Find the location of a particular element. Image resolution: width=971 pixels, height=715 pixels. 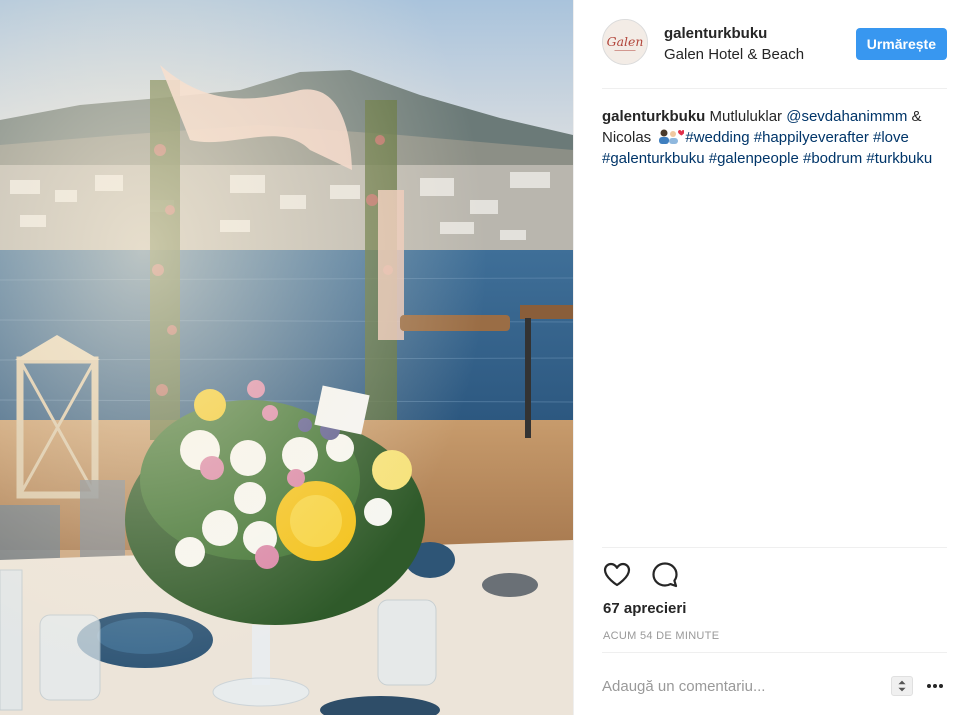

avatar: Galen is located at coordinates (625, 42).